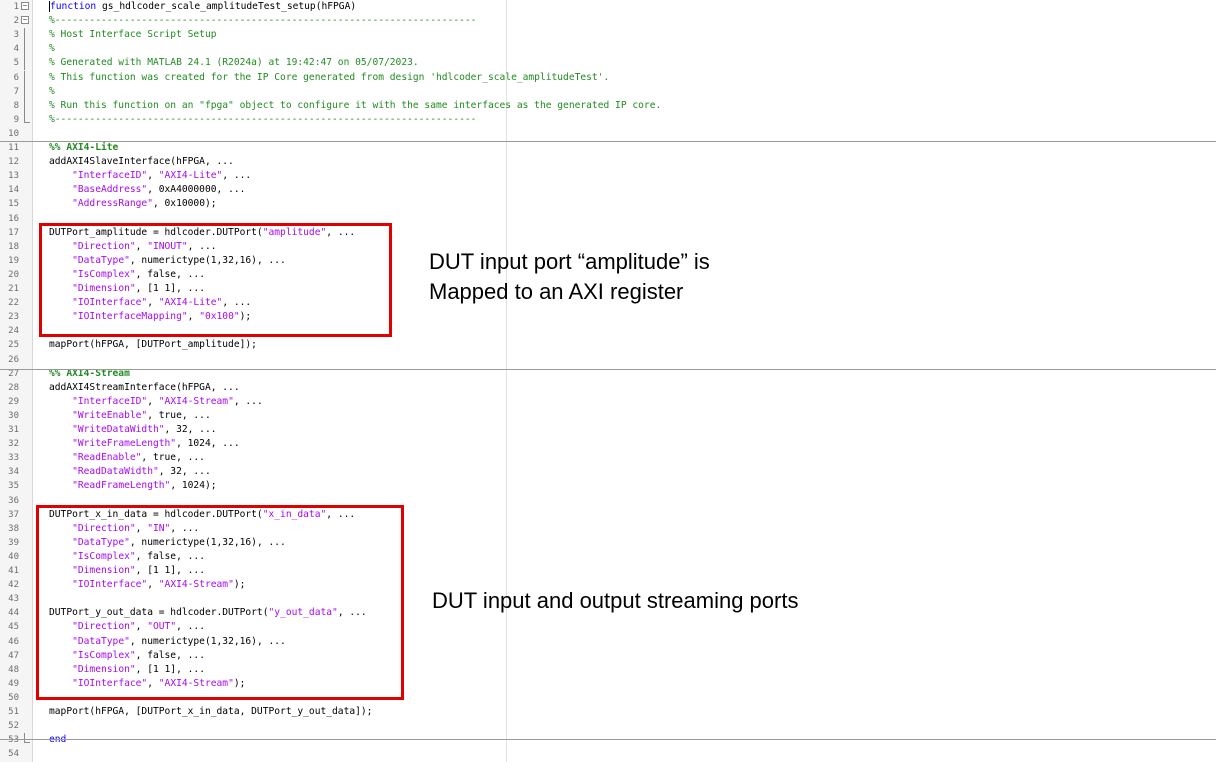  I want to click on code-token: "WriteEnable", so click(110, 415).